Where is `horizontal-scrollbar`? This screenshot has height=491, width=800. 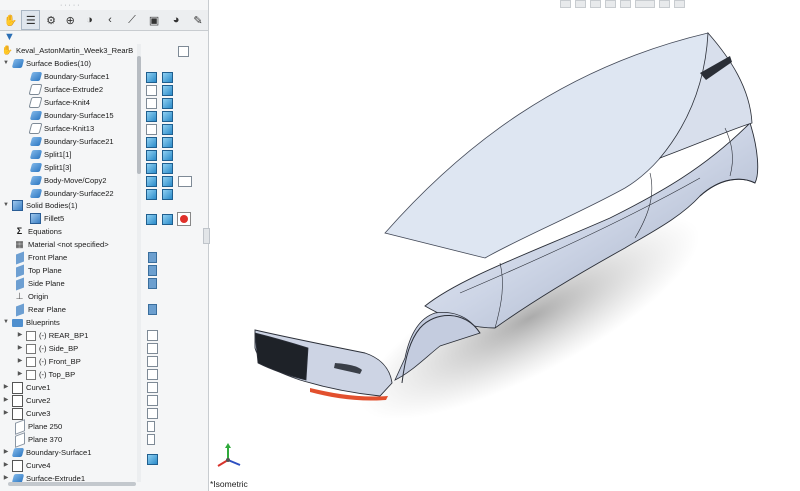 horizontal-scrollbar is located at coordinates (72, 484).